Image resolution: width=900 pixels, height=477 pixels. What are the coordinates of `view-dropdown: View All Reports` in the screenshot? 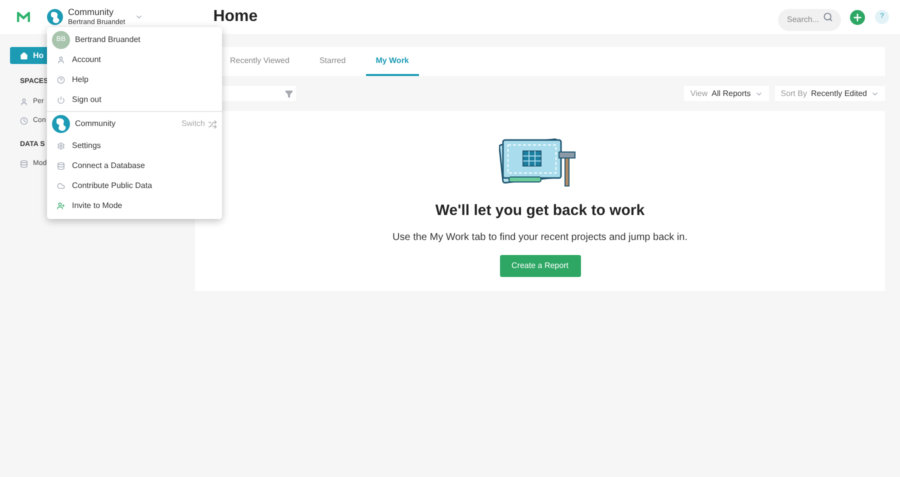 It's located at (726, 93).